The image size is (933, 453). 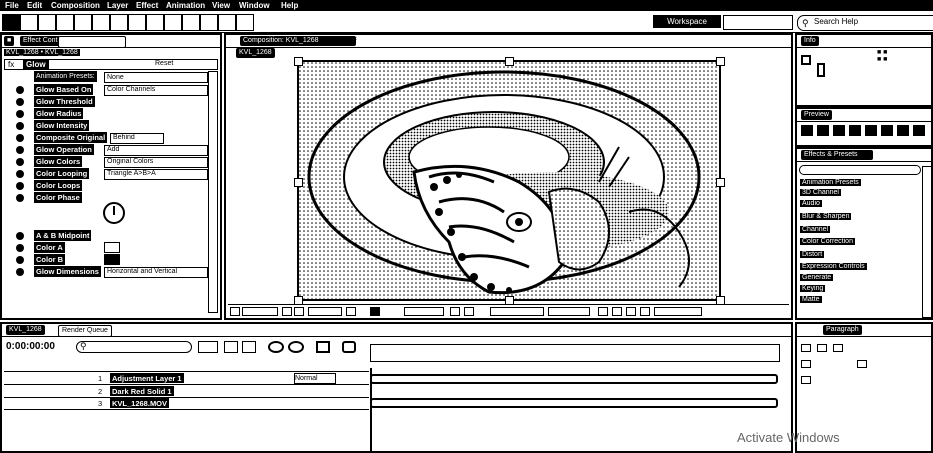 What do you see at coordinates (137, 22) in the screenshot?
I see `pen-tool-icon` at bounding box center [137, 22].